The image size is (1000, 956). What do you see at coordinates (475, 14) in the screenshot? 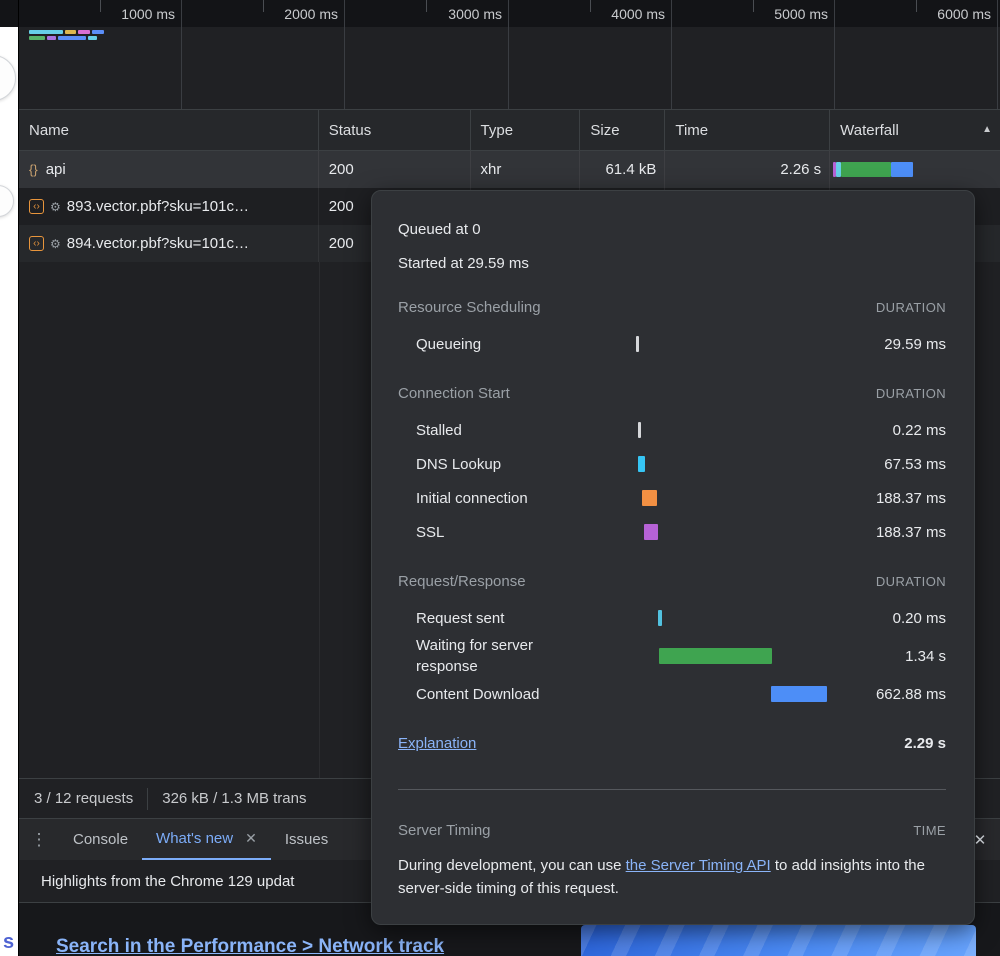
I see `ruler-label: 3000 ms` at bounding box center [475, 14].